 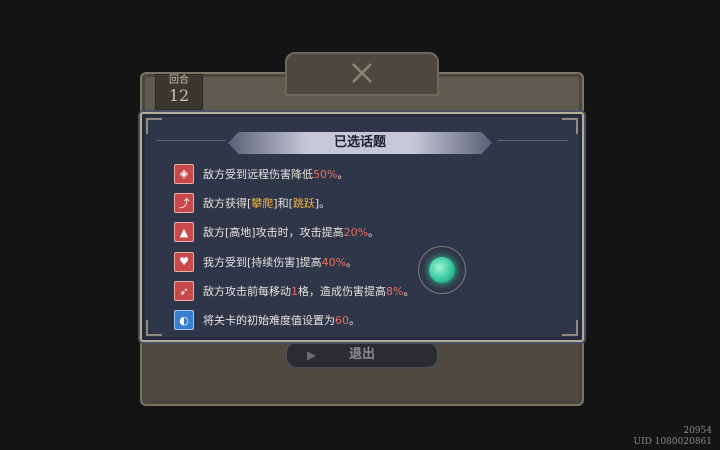 What do you see at coordinates (364, 202) in the screenshot?
I see `topic-row: ⤴ 敌方获得[攀爬]和[跳跃]。` at bounding box center [364, 202].